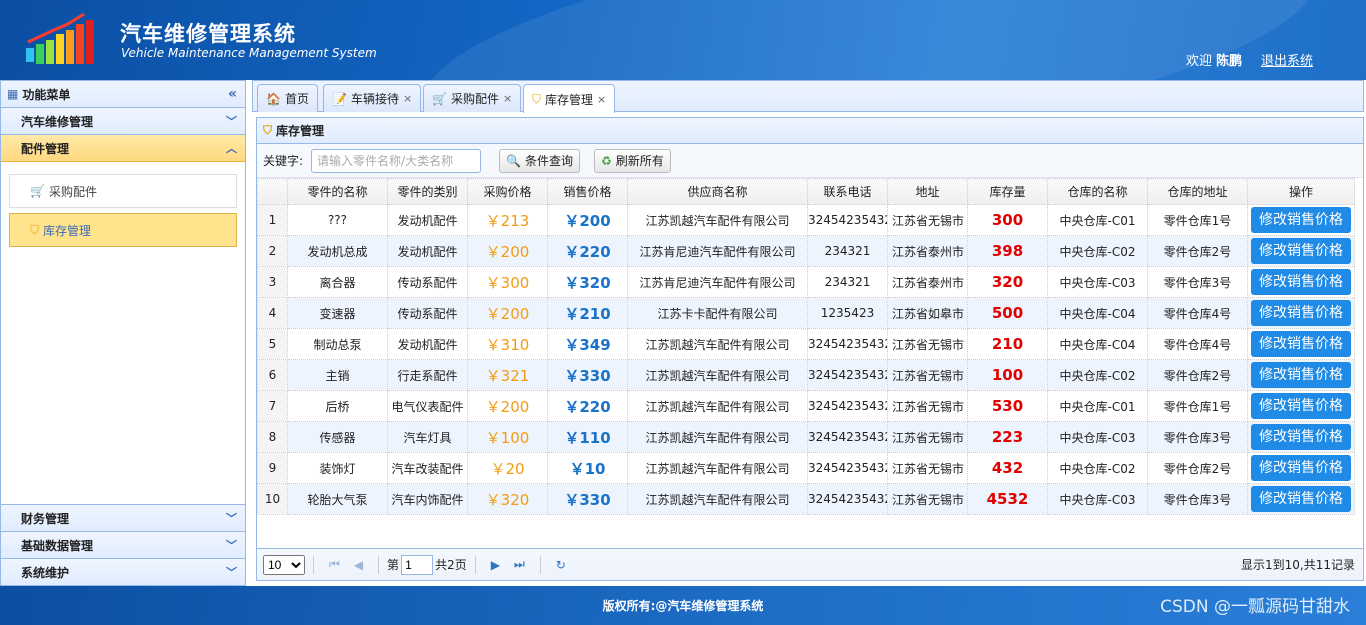 The image size is (1366, 625). What do you see at coordinates (337, 375) in the screenshot?
I see `part-name-cell: 主销` at bounding box center [337, 375].